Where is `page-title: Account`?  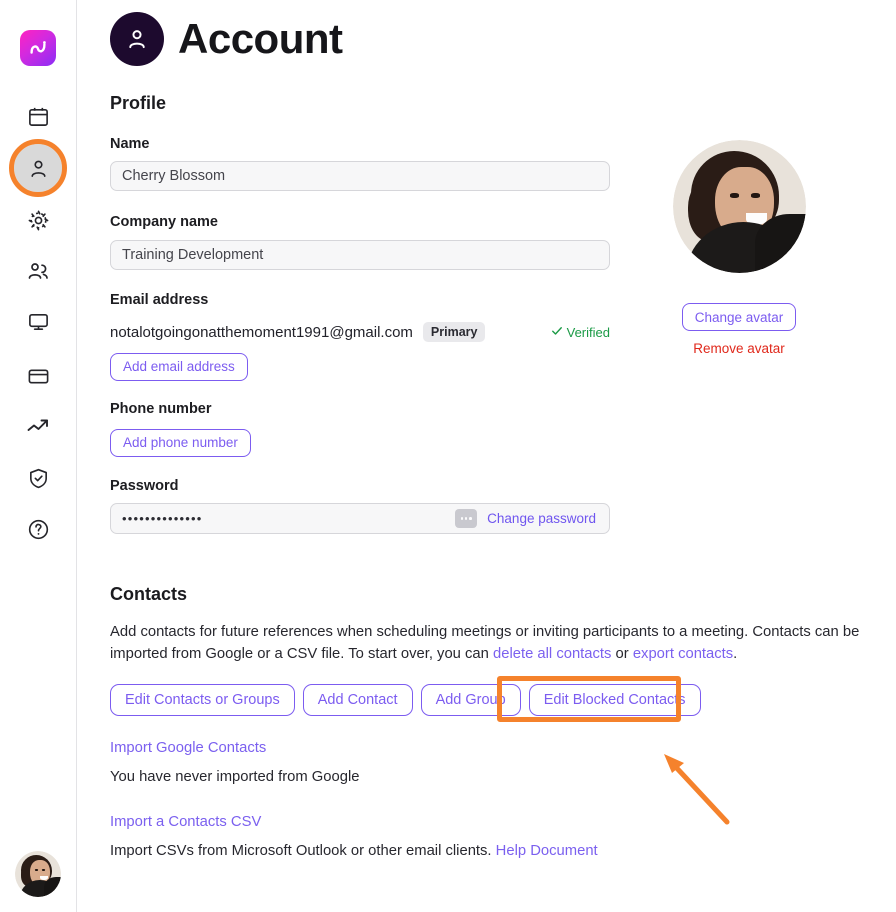 page-title: Account is located at coordinates (260, 38).